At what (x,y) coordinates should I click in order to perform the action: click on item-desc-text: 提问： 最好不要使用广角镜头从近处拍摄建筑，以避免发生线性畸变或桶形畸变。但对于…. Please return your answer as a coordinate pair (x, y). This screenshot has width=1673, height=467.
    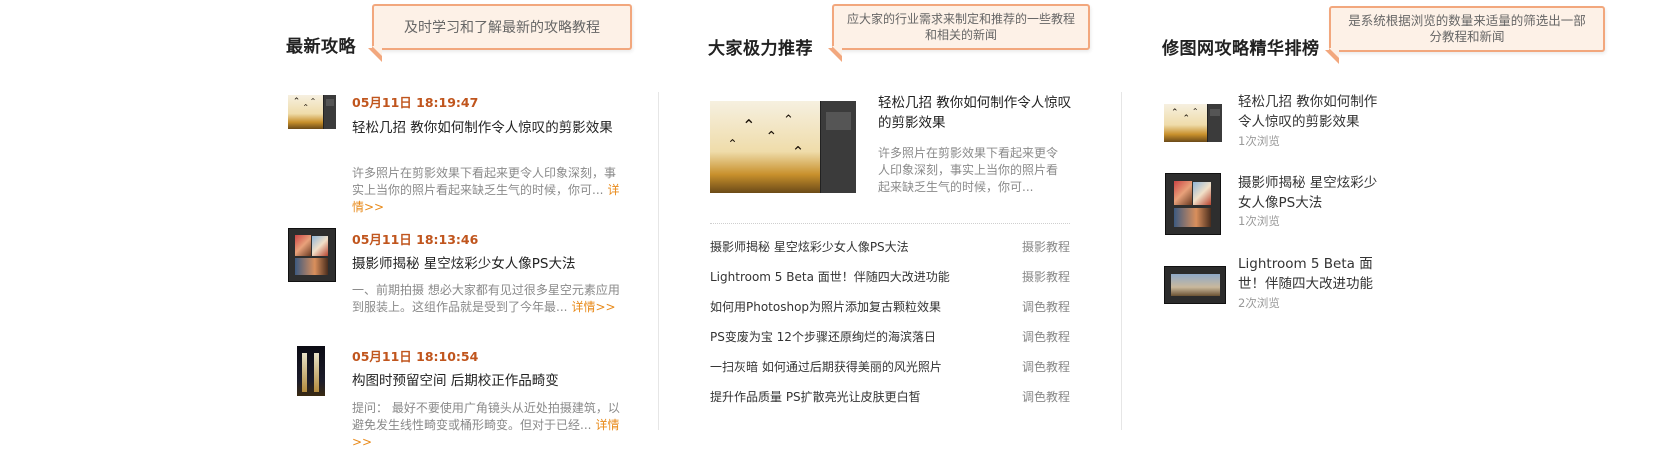
    Looking at the image, I should click on (486, 416).